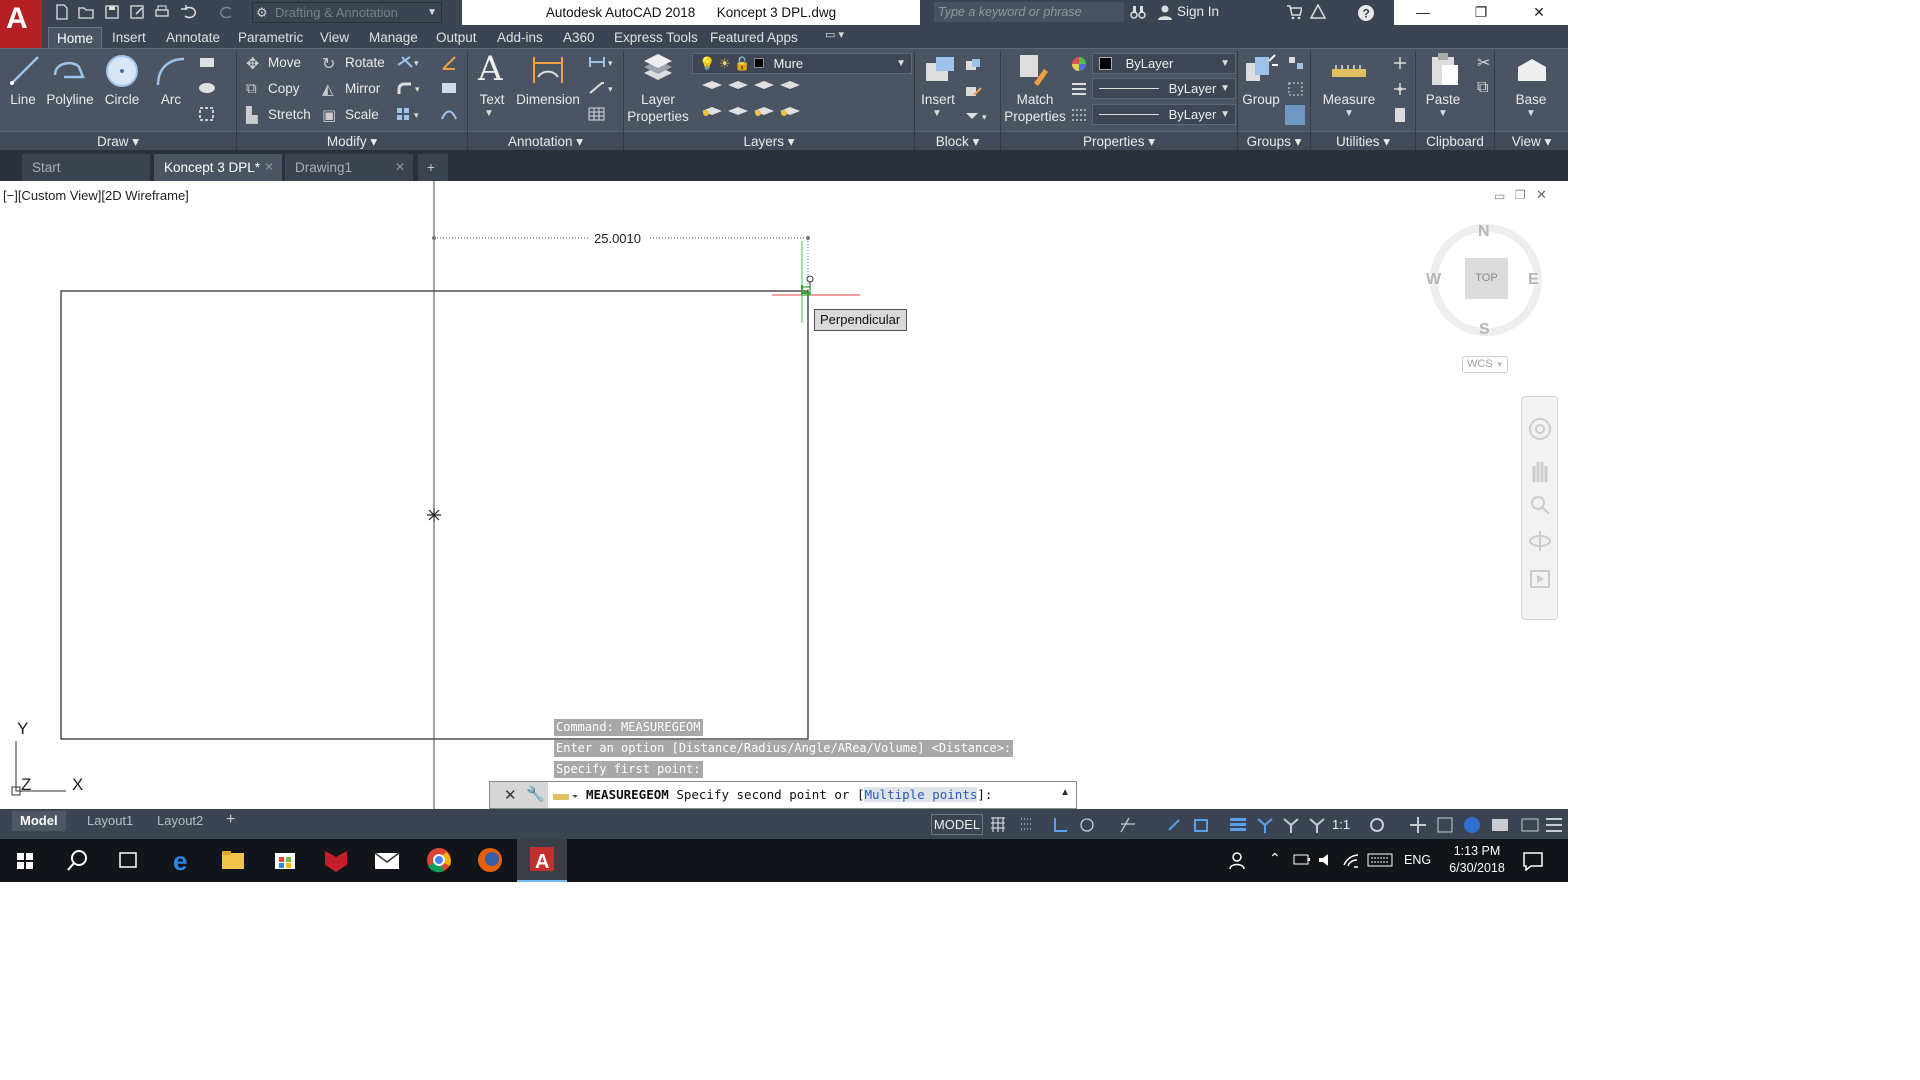 The image size is (1920, 1080). What do you see at coordinates (1540, 579) in the screenshot?
I see `showmotion-icon` at bounding box center [1540, 579].